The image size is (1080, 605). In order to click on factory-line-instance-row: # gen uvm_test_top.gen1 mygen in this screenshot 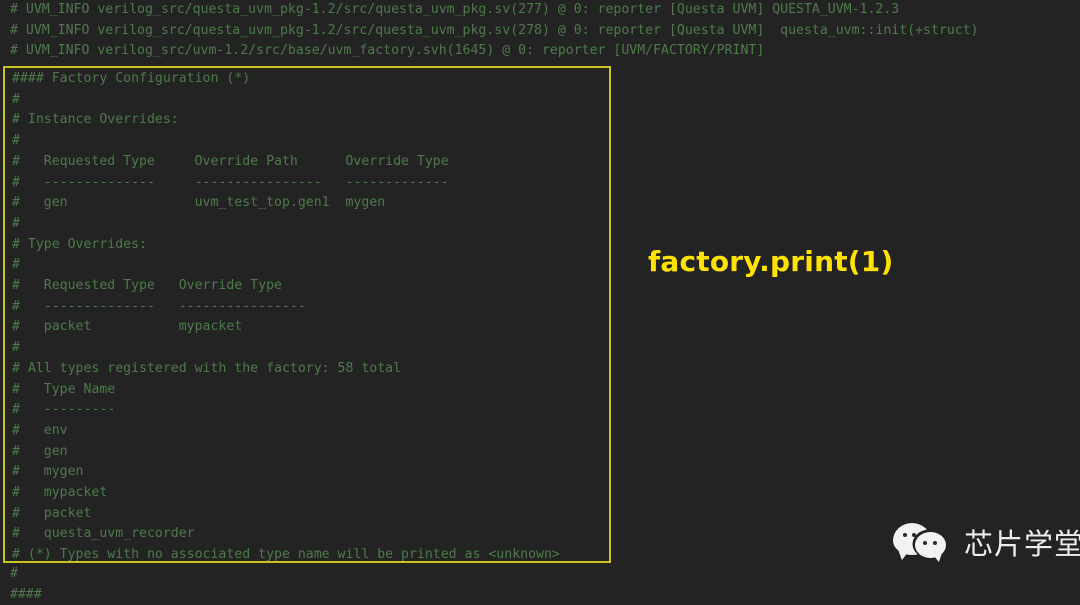, I will do `click(199, 203)`.